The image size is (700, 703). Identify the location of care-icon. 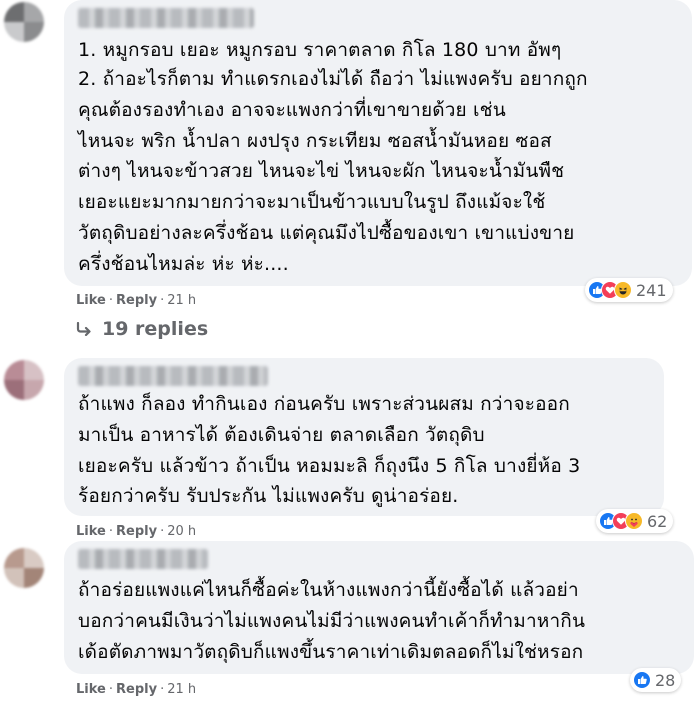
(634, 521).